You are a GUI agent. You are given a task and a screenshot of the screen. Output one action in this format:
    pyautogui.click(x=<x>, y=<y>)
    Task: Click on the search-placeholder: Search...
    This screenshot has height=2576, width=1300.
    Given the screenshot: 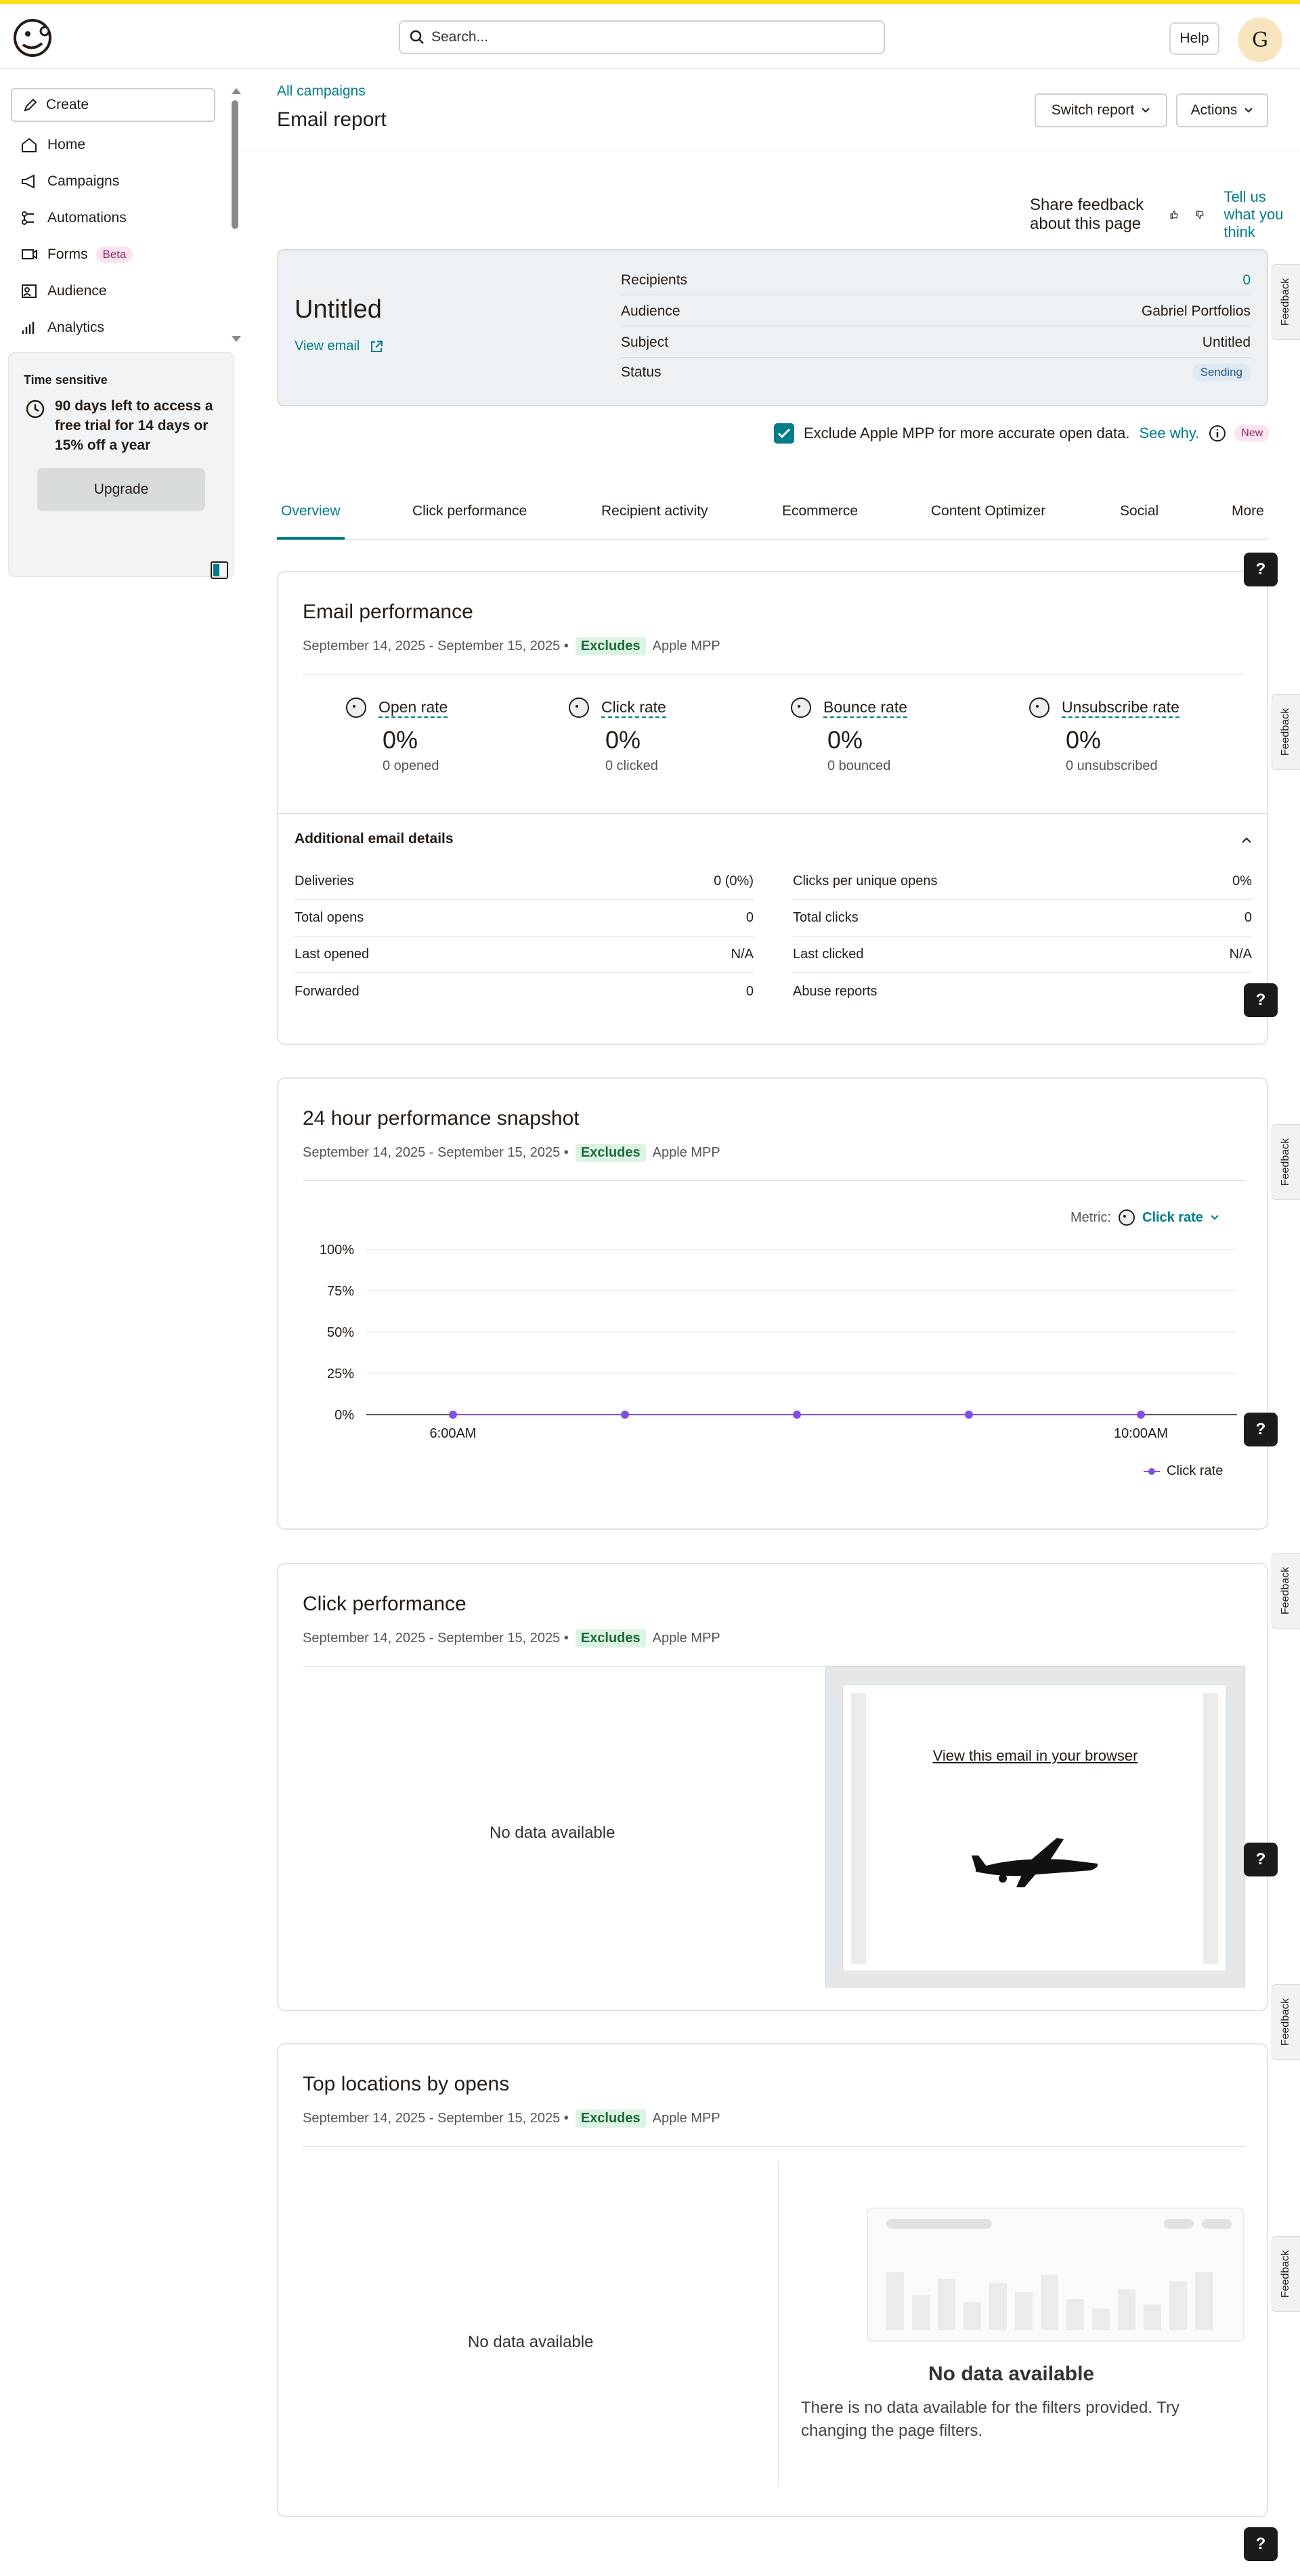 What is the action you would take?
    pyautogui.click(x=460, y=37)
    